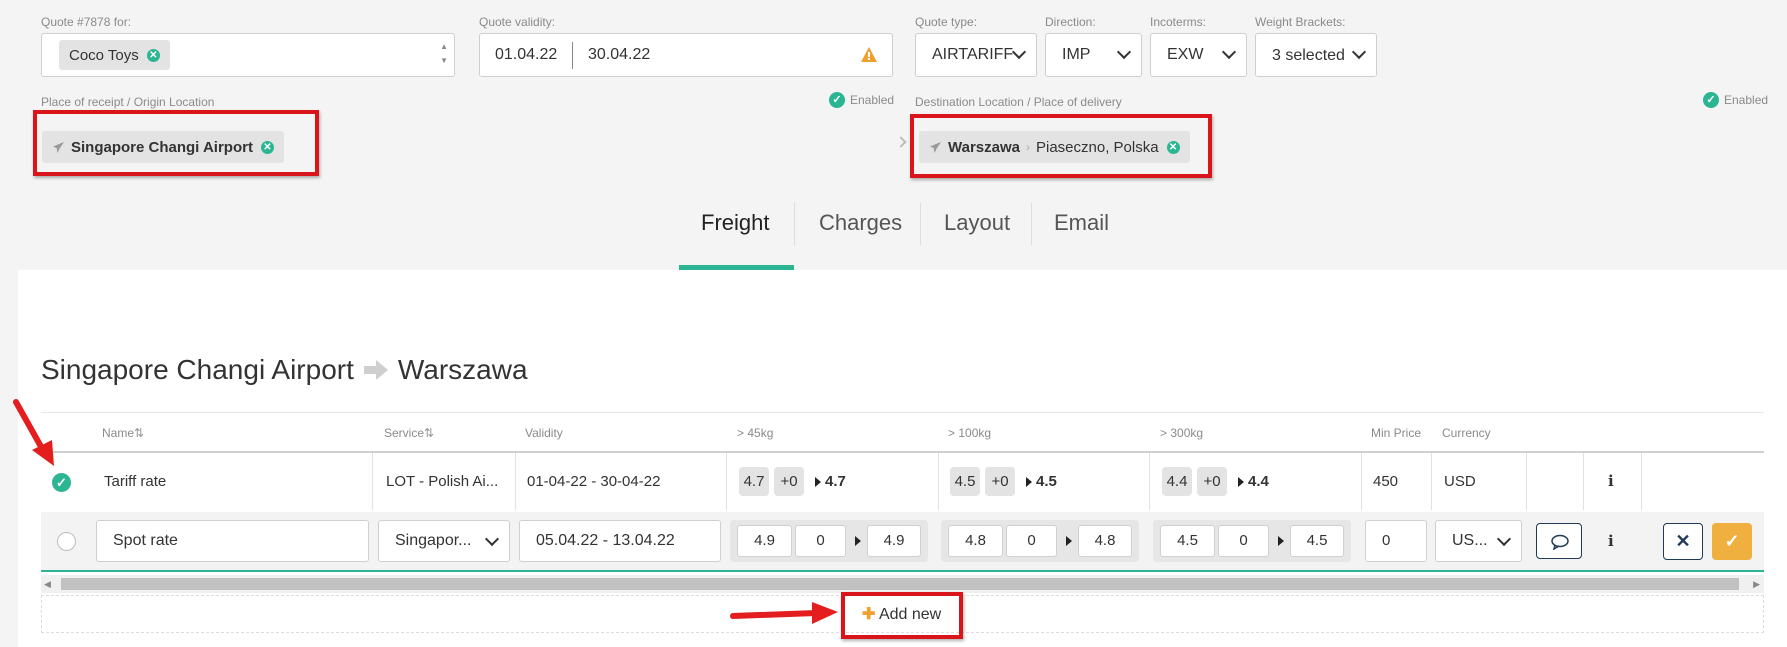  Describe the element at coordinates (1177, 481) in the screenshot. I see `tariff-300-base: 4.4` at that location.